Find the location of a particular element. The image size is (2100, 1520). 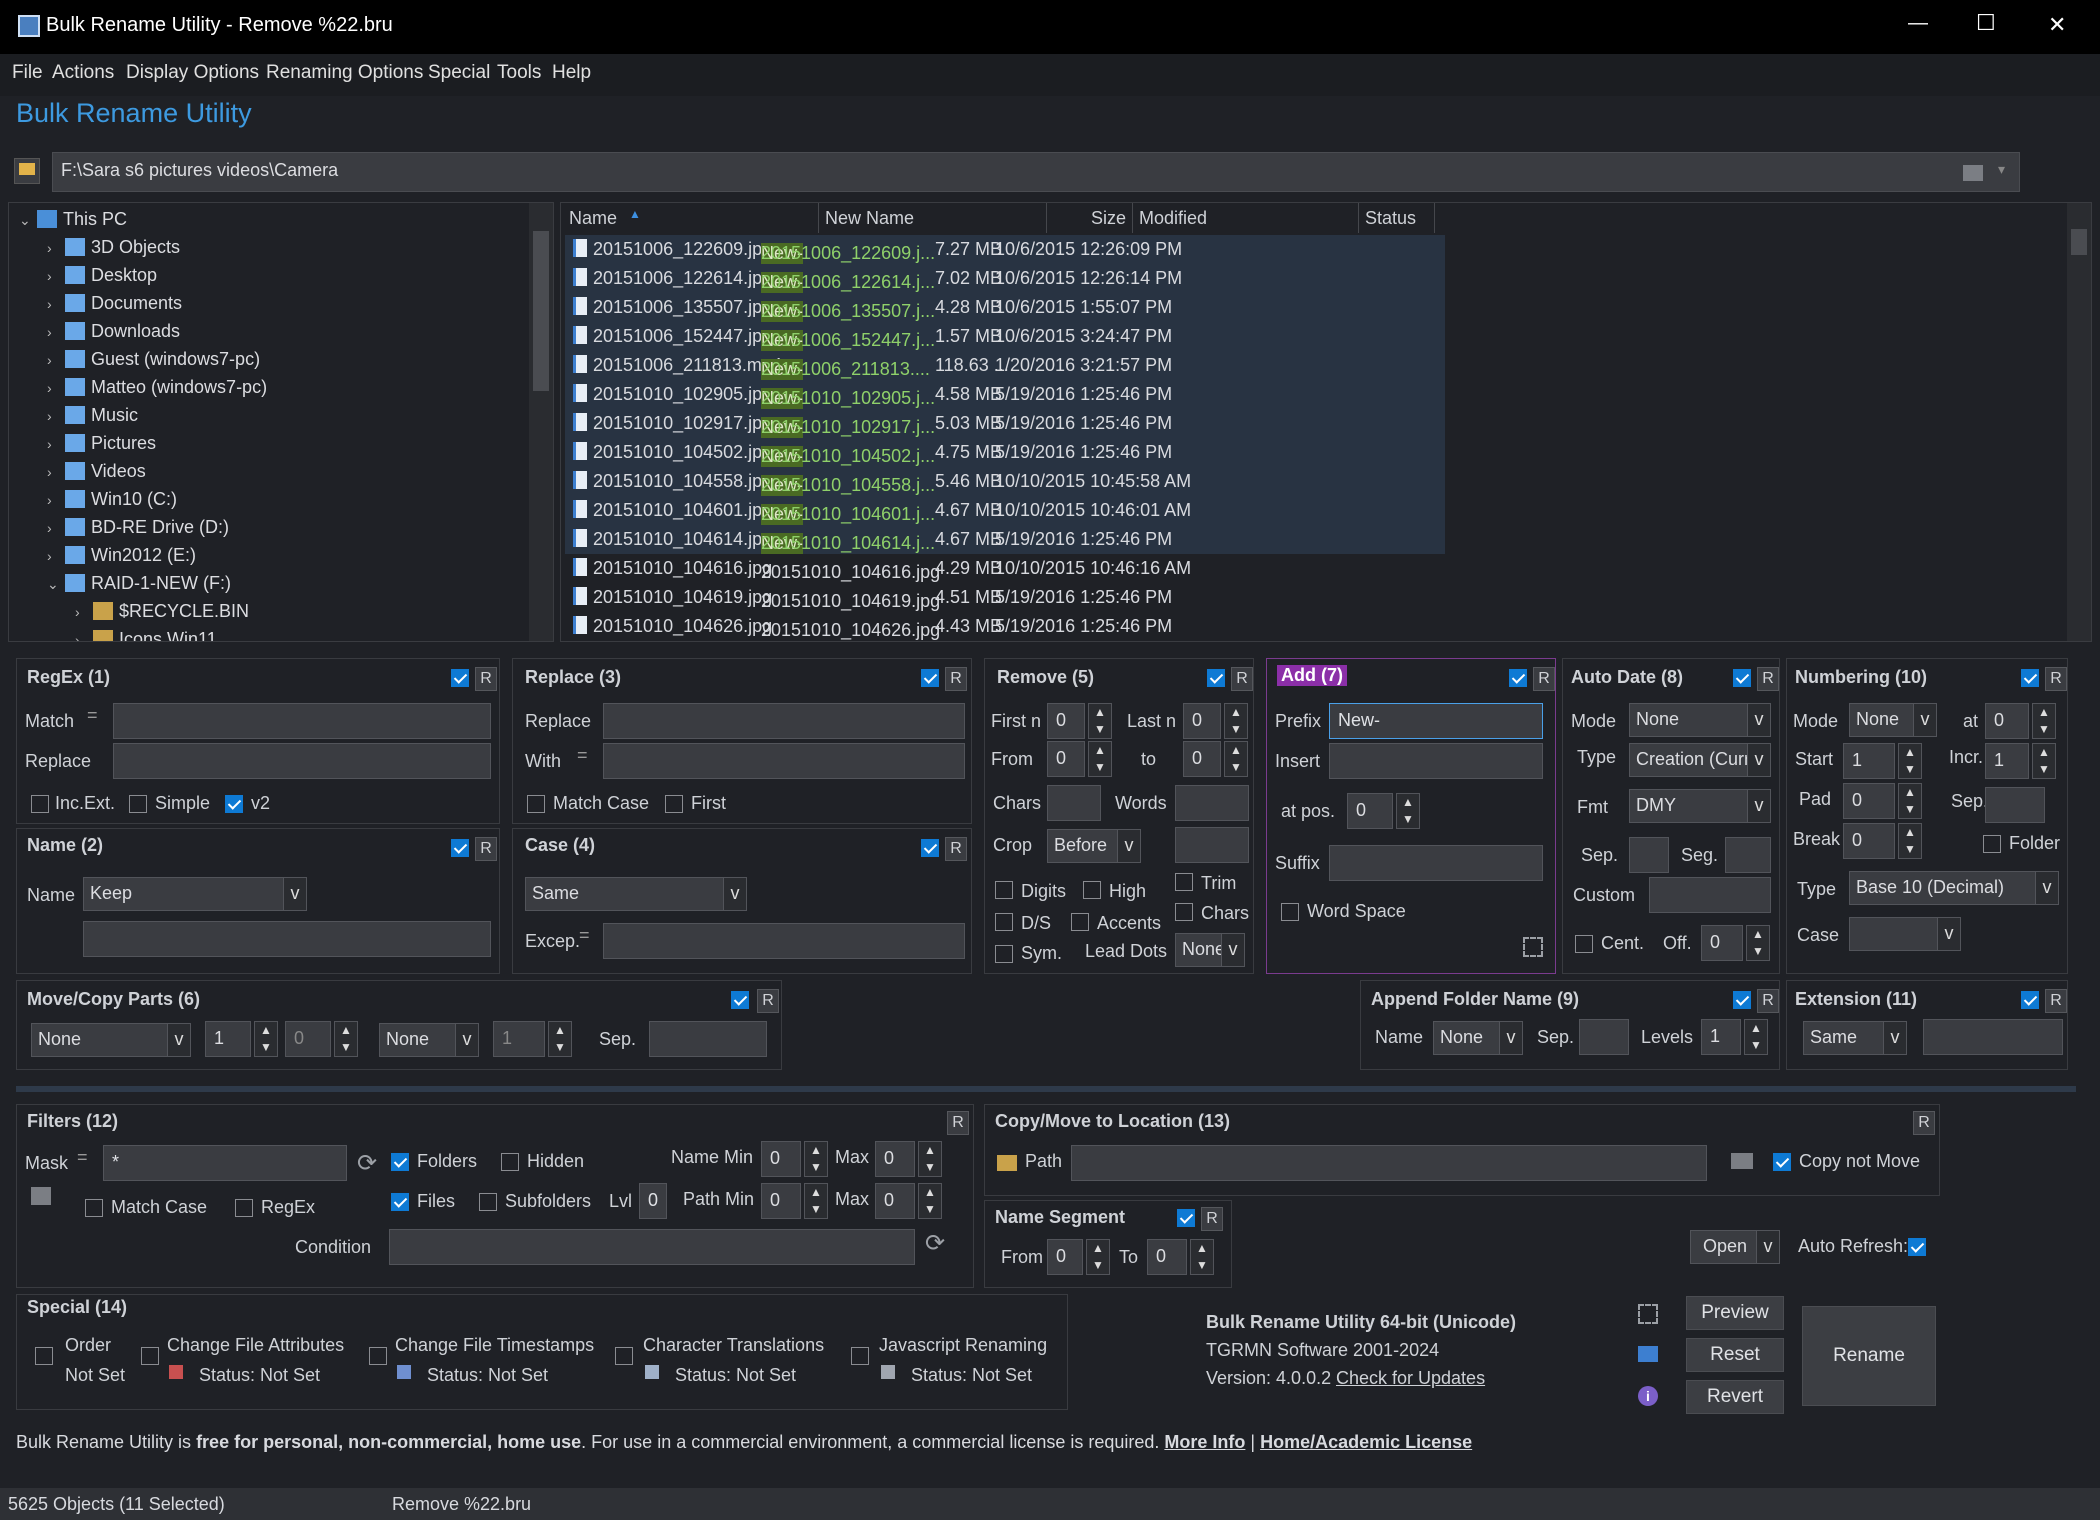

auto-refresh-checkbox is located at coordinates (1917, 1247).